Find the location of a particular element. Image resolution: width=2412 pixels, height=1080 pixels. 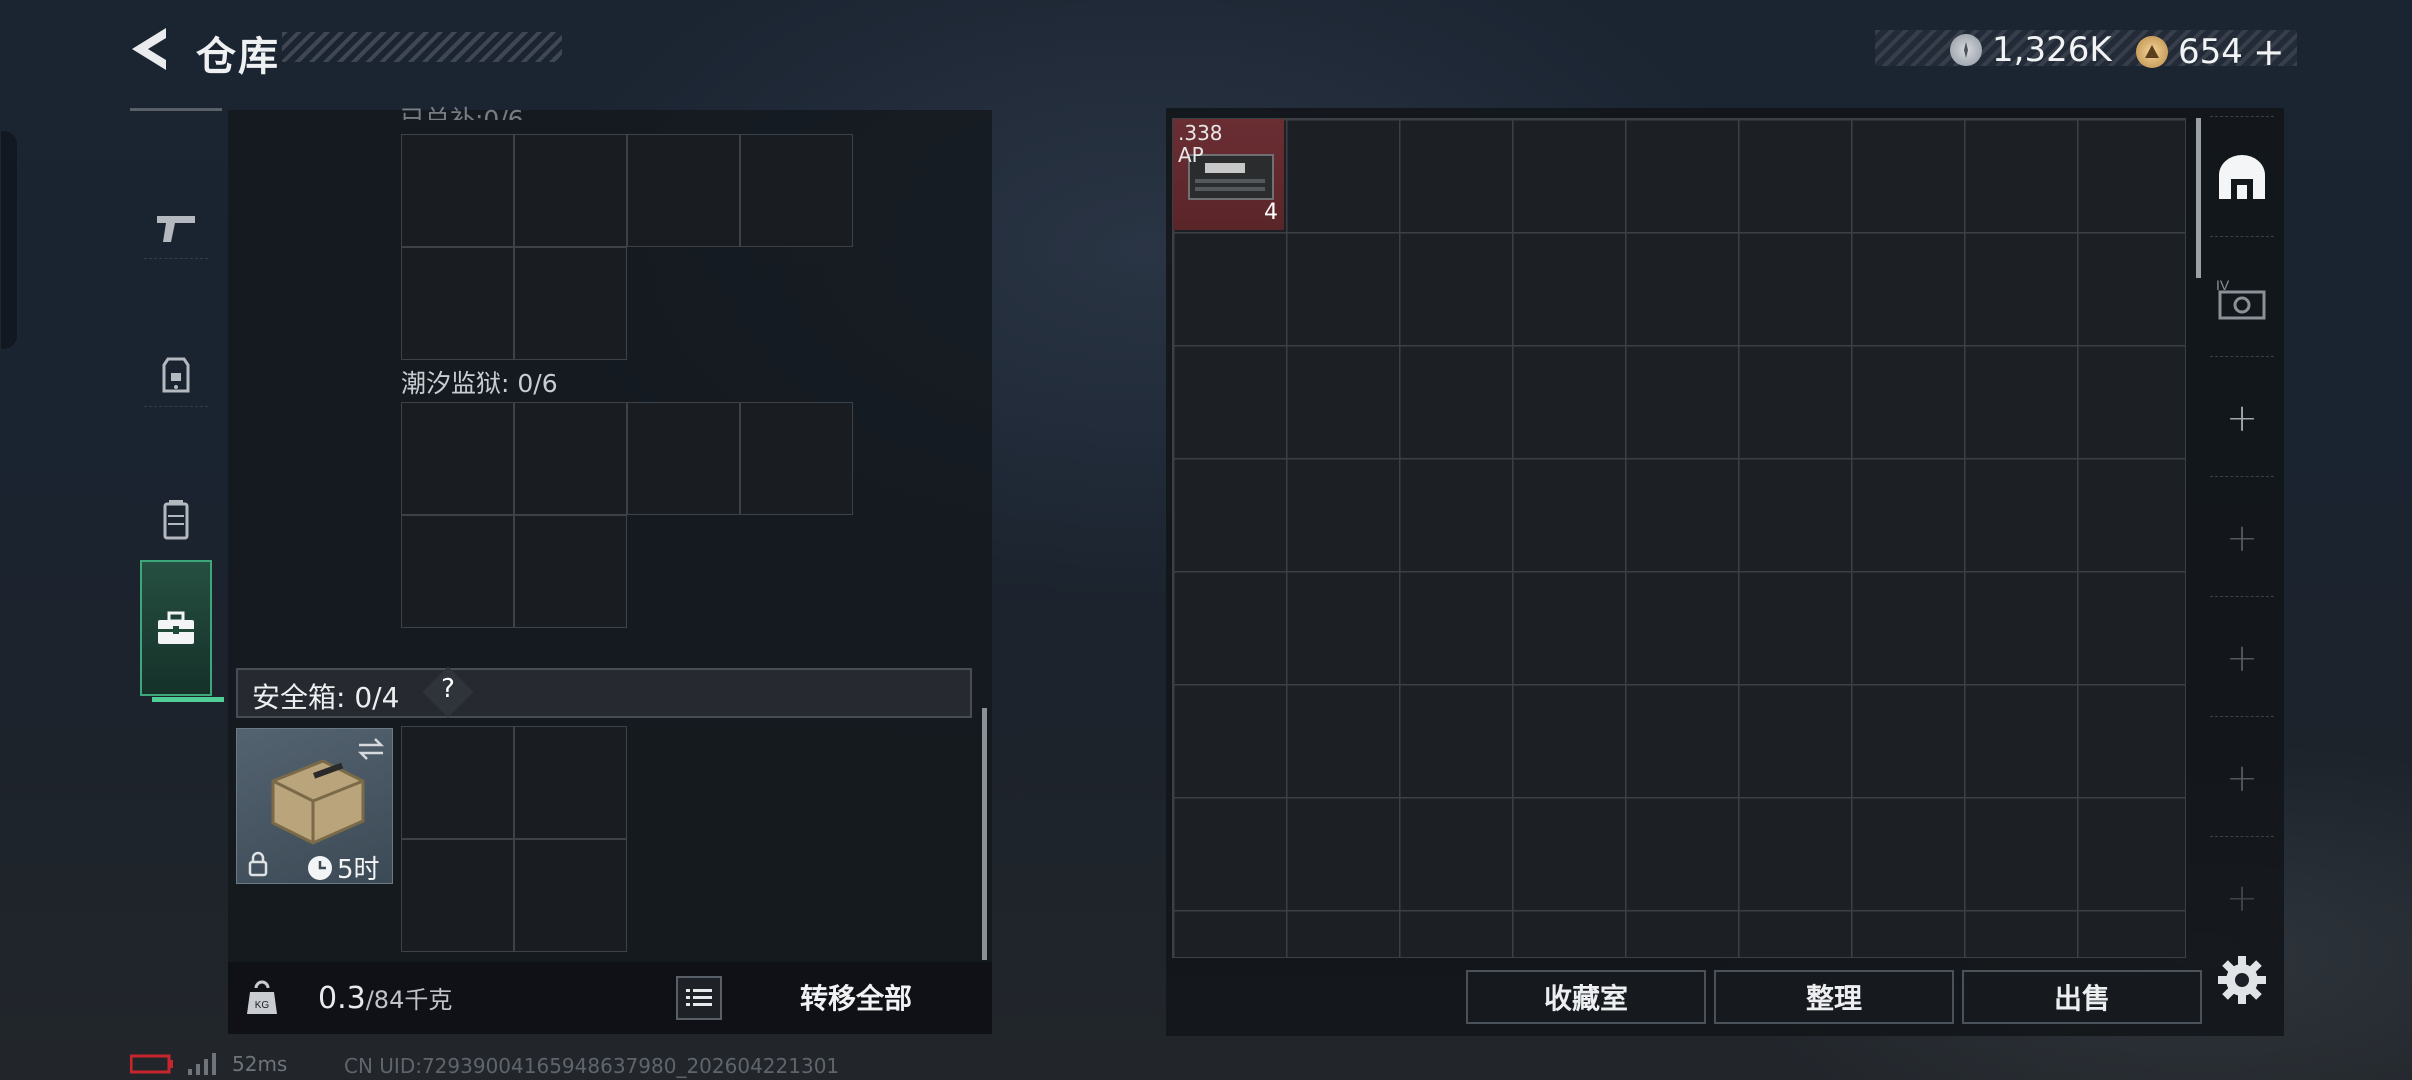

stash-icon is located at coordinates (2242, 177).